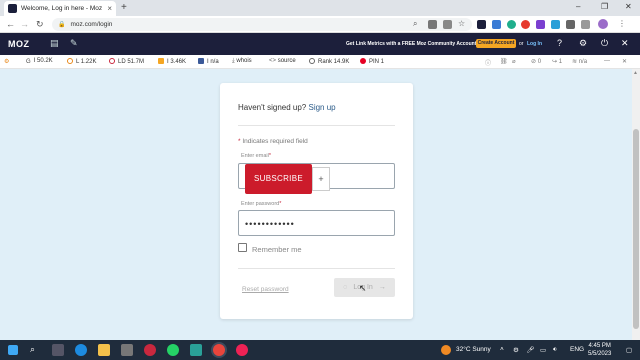  I want to click on minimize-button: –, so click(578, 6).